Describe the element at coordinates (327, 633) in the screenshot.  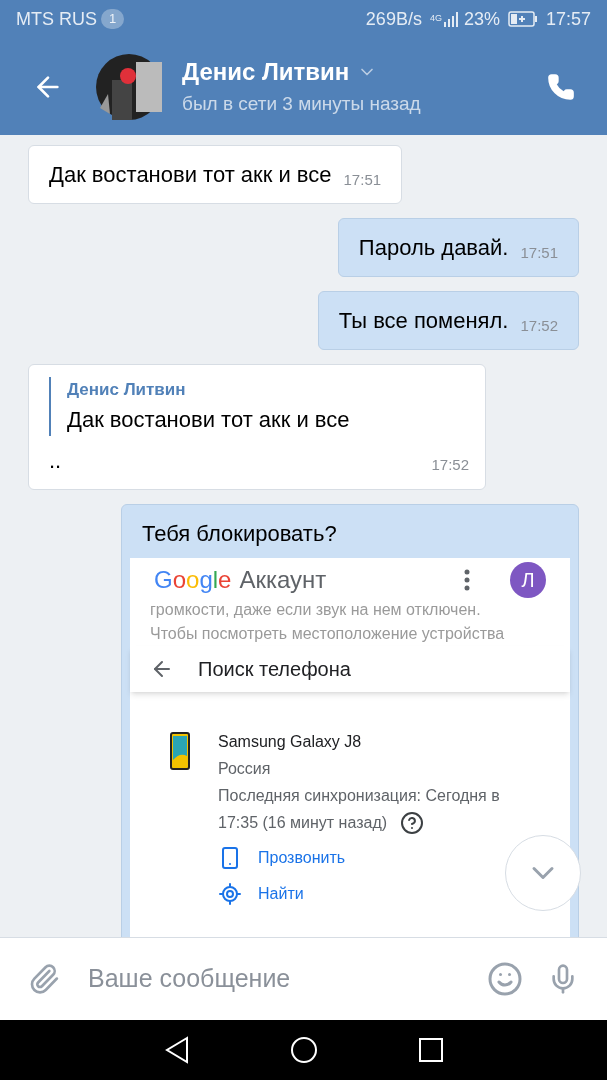
I see `faded-text: Чтобы посмотреть местоположение устройства` at that location.